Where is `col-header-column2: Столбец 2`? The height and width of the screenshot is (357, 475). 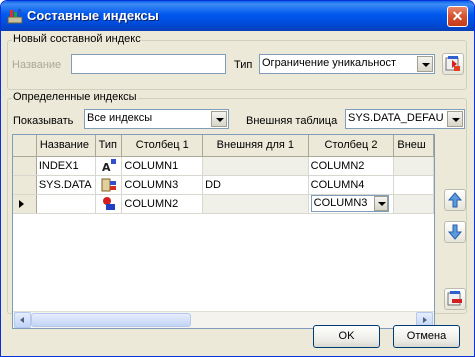
col-header-column2: Столбец 2 is located at coordinates (351, 146).